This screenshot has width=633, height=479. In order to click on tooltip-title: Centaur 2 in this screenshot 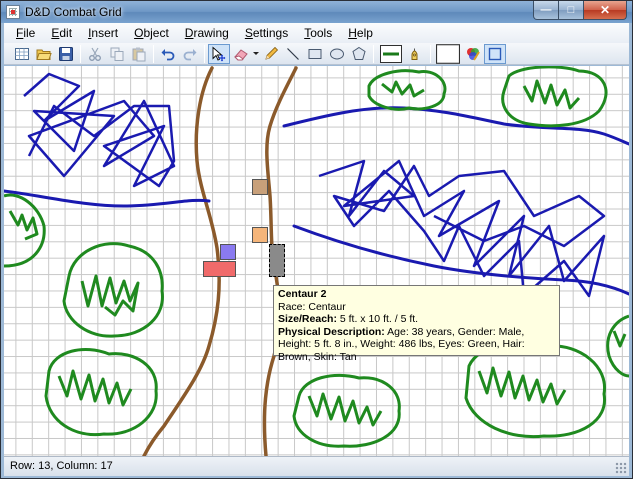, I will do `click(302, 294)`.